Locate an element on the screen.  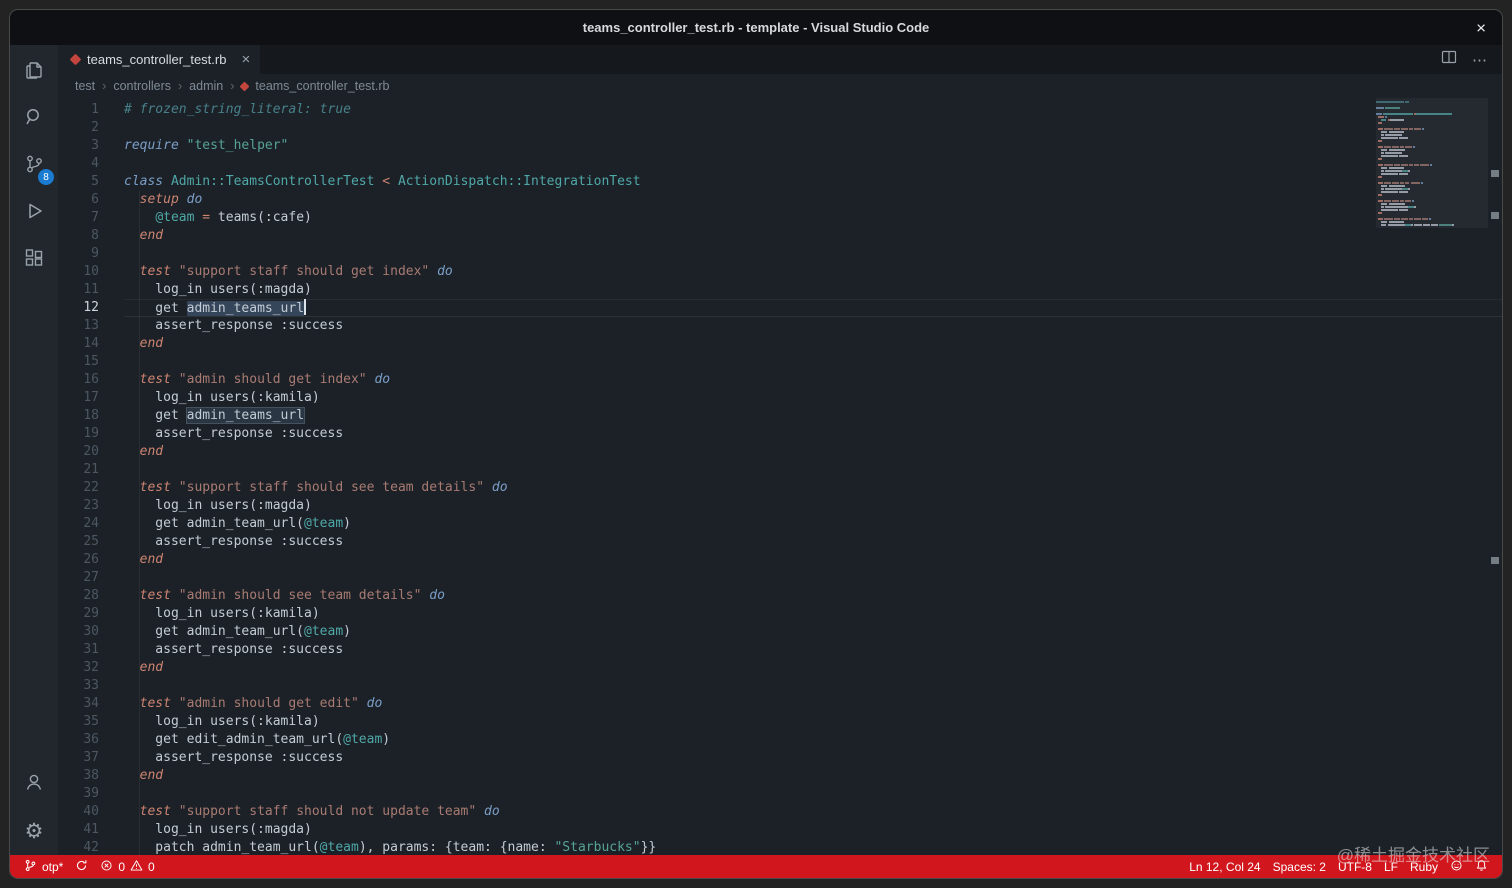
feedback-button is located at coordinates (1456, 866).